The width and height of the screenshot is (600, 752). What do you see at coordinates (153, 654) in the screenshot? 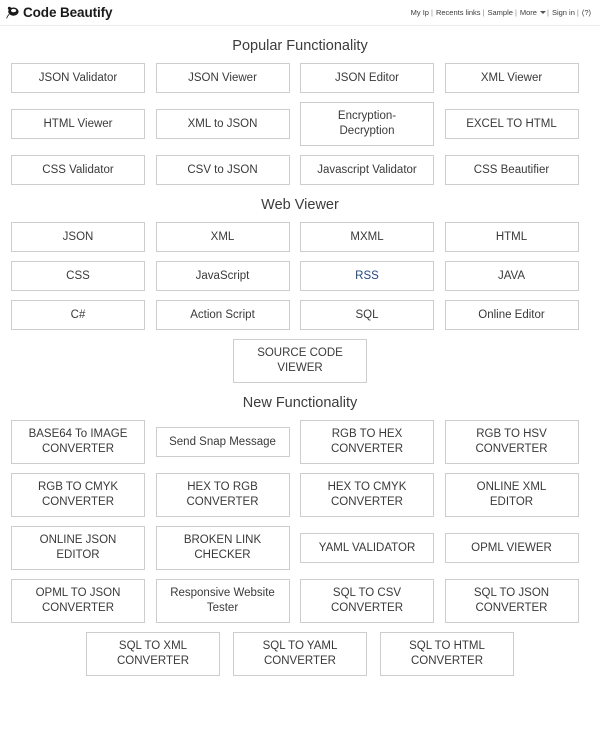
I see `tool-button: SQL TO XML CONVERTER` at bounding box center [153, 654].